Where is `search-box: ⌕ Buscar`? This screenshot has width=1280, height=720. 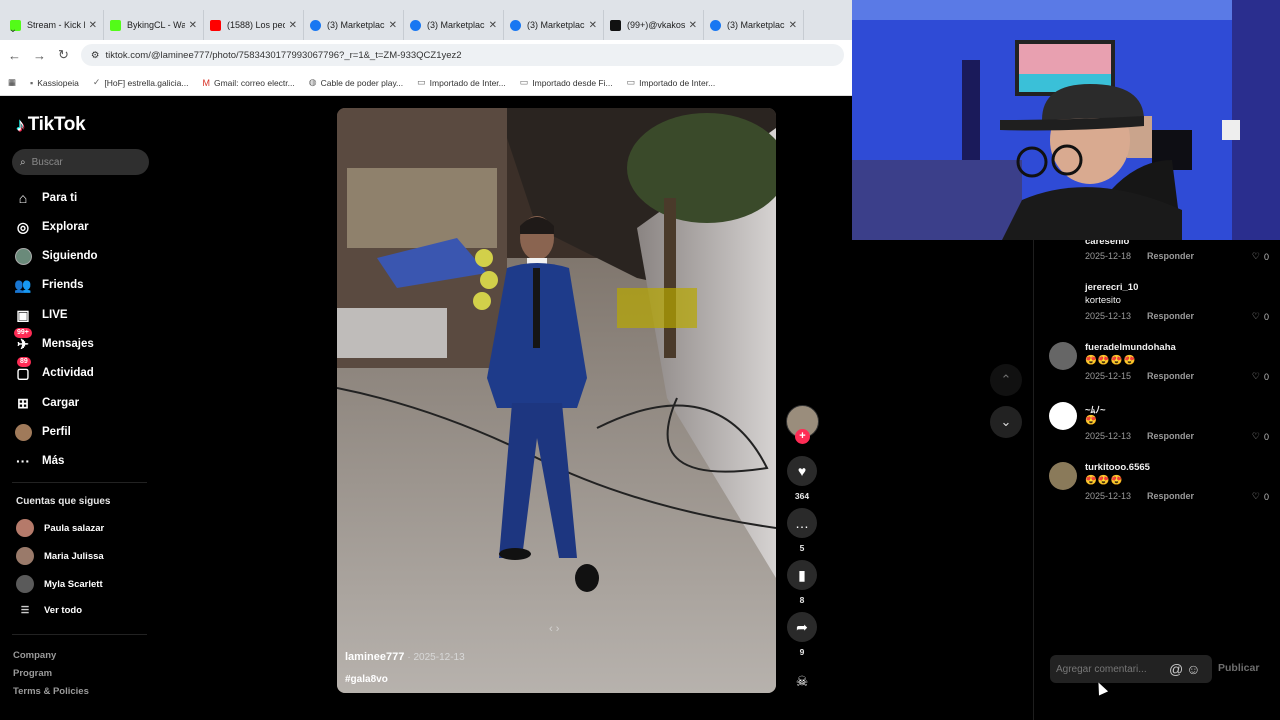
search-box: ⌕ Buscar is located at coordinates (80, 162).